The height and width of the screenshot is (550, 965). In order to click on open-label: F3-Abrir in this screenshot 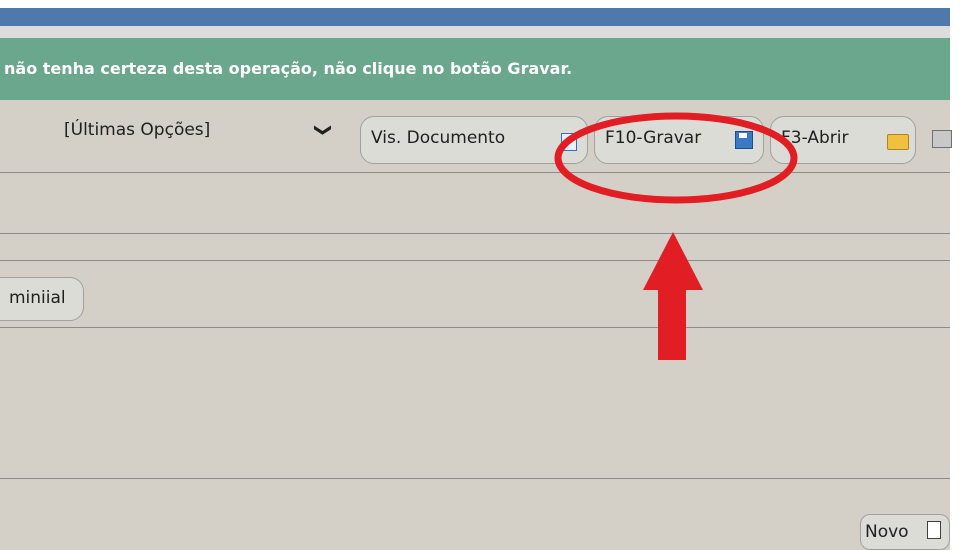, I will do `click(815, 138)`.